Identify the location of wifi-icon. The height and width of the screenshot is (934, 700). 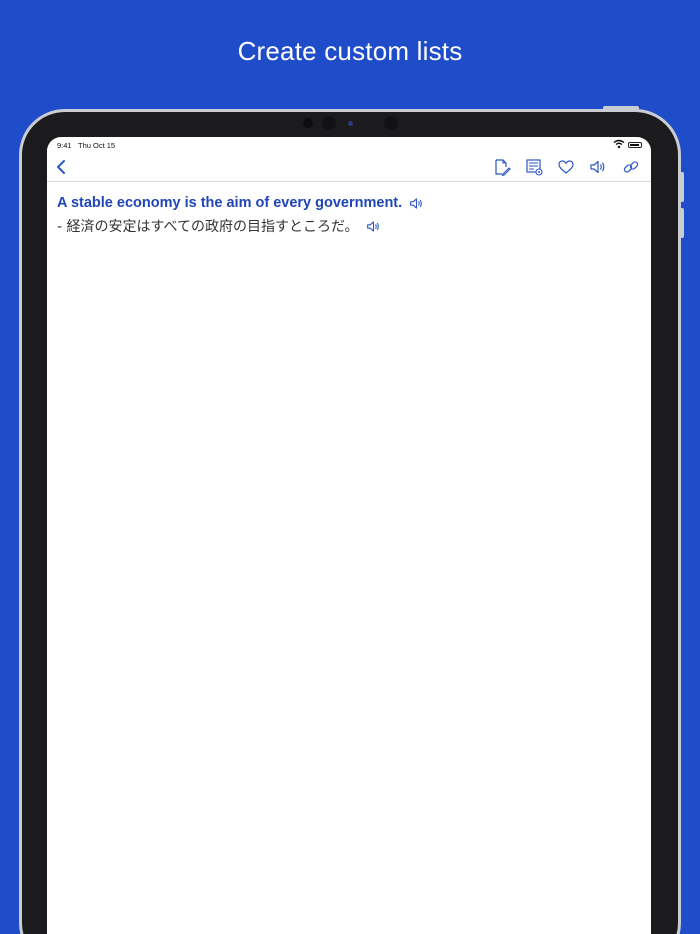
(619, 144).